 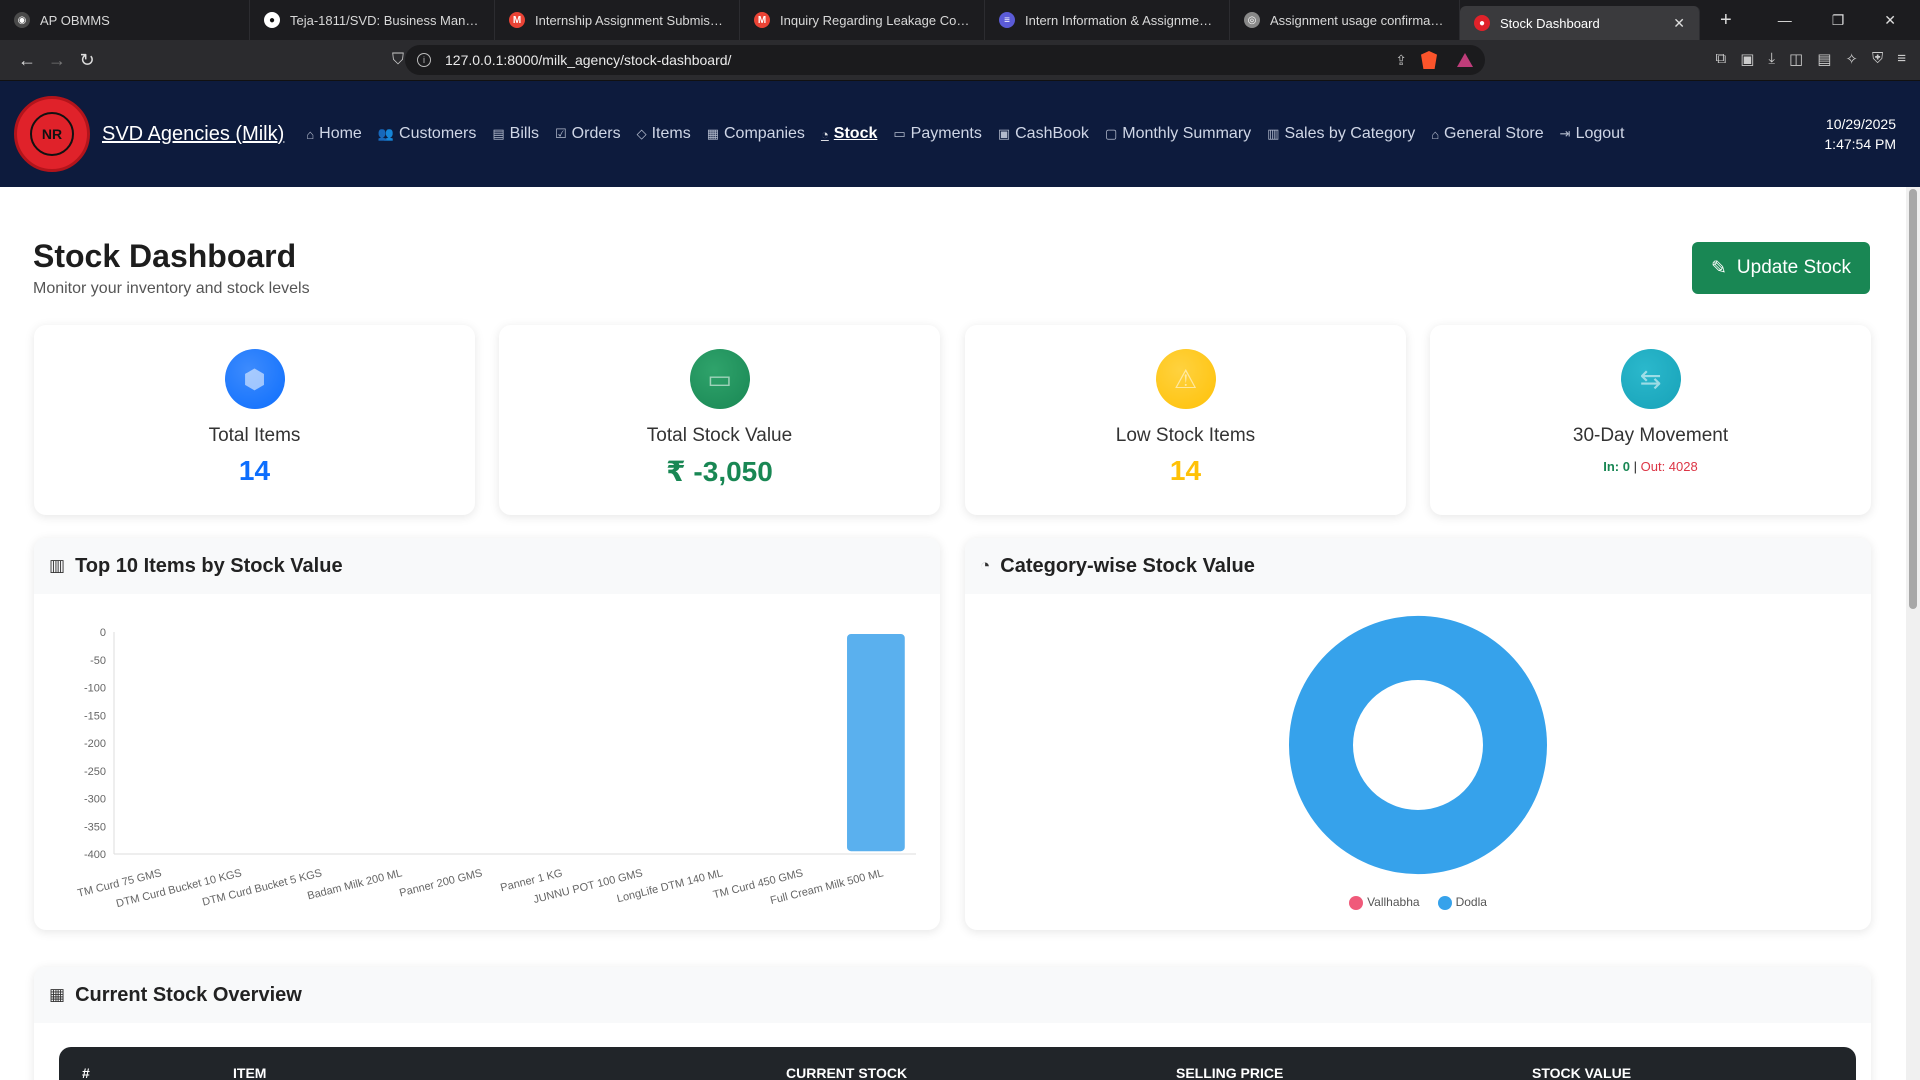 What do you see at coordinates (1120, 20) in the screenshot?
I see `tab-title: Intern Information & Assignment Su` at bounding box center [1120, 20].